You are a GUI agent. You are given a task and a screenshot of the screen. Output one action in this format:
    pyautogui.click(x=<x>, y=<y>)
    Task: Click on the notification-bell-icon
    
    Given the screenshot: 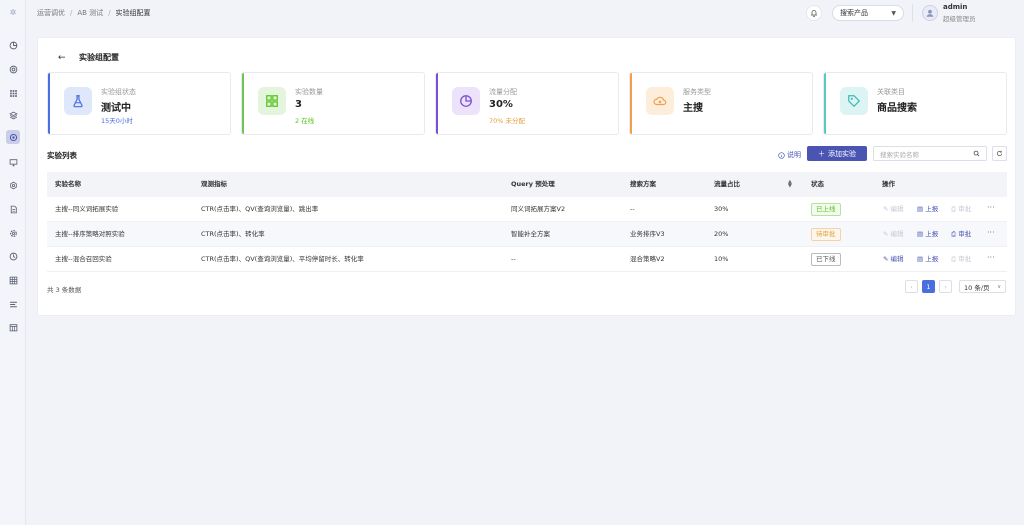 What is the action you would take?
    pyautogui.click(x=814, y=13)
    